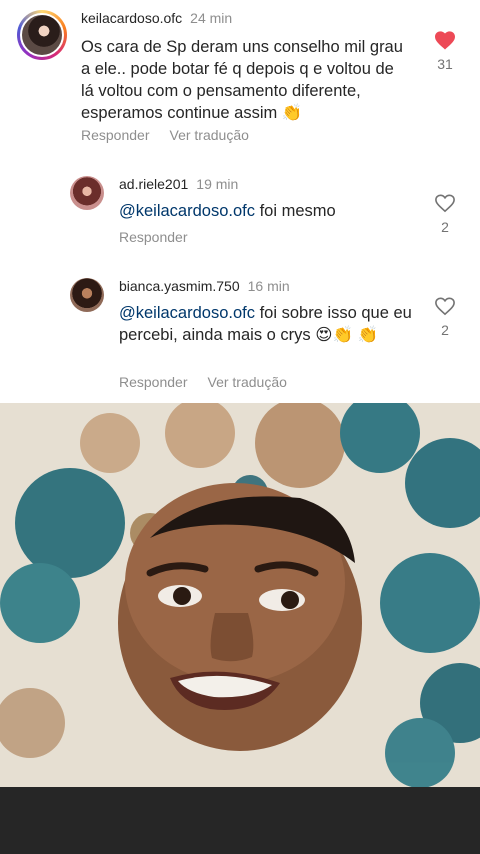 The image size is (480, 854). What do you see at coordinates (445, 64) in the screenshot?
I see `like-count: 31` at bounding box center [445, 64].